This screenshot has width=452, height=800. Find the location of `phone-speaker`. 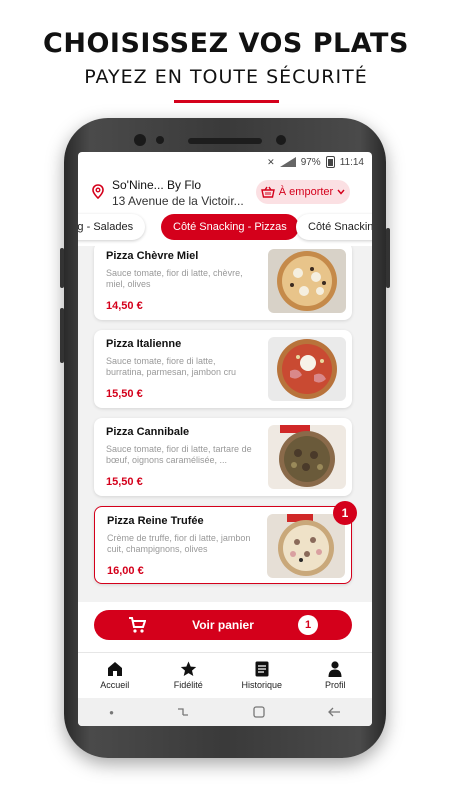

phone-speaker is located at coordinates (225, 141).